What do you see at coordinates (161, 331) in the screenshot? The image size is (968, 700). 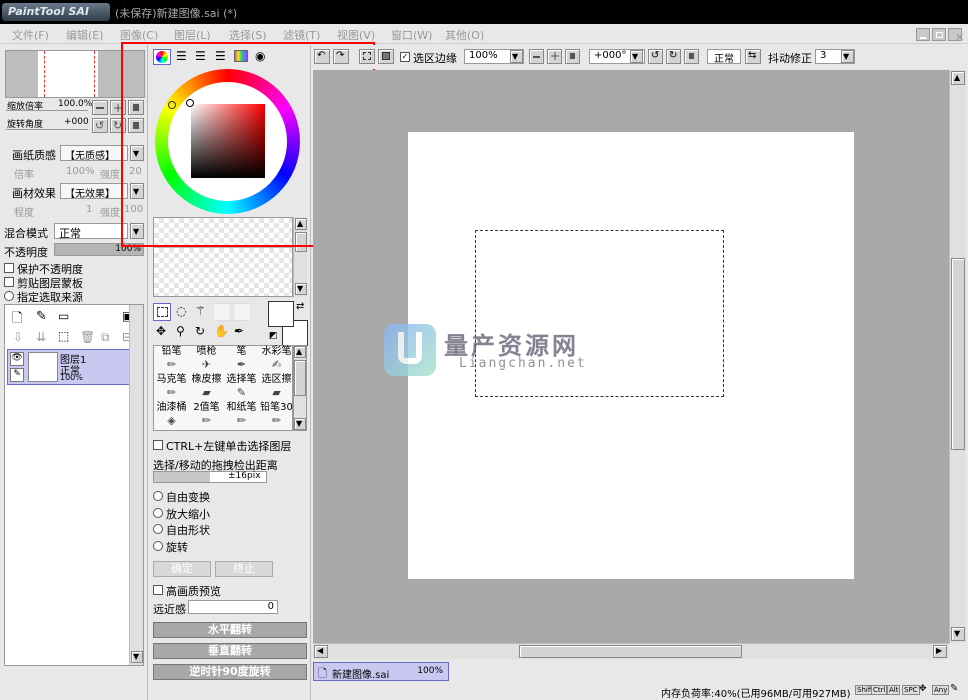 I see `move-icon: ✥` at bounding box center [161, 331].